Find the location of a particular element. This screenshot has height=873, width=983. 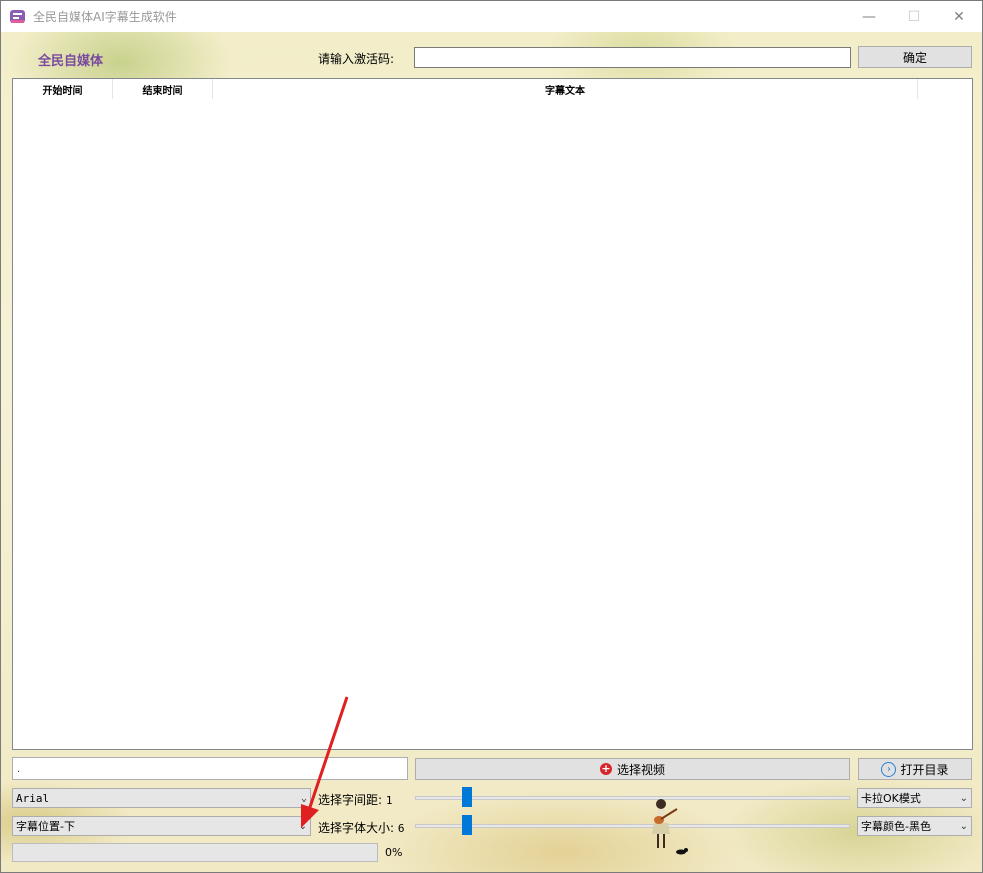

close-button: ✕ is located at coordinates (959, 16).